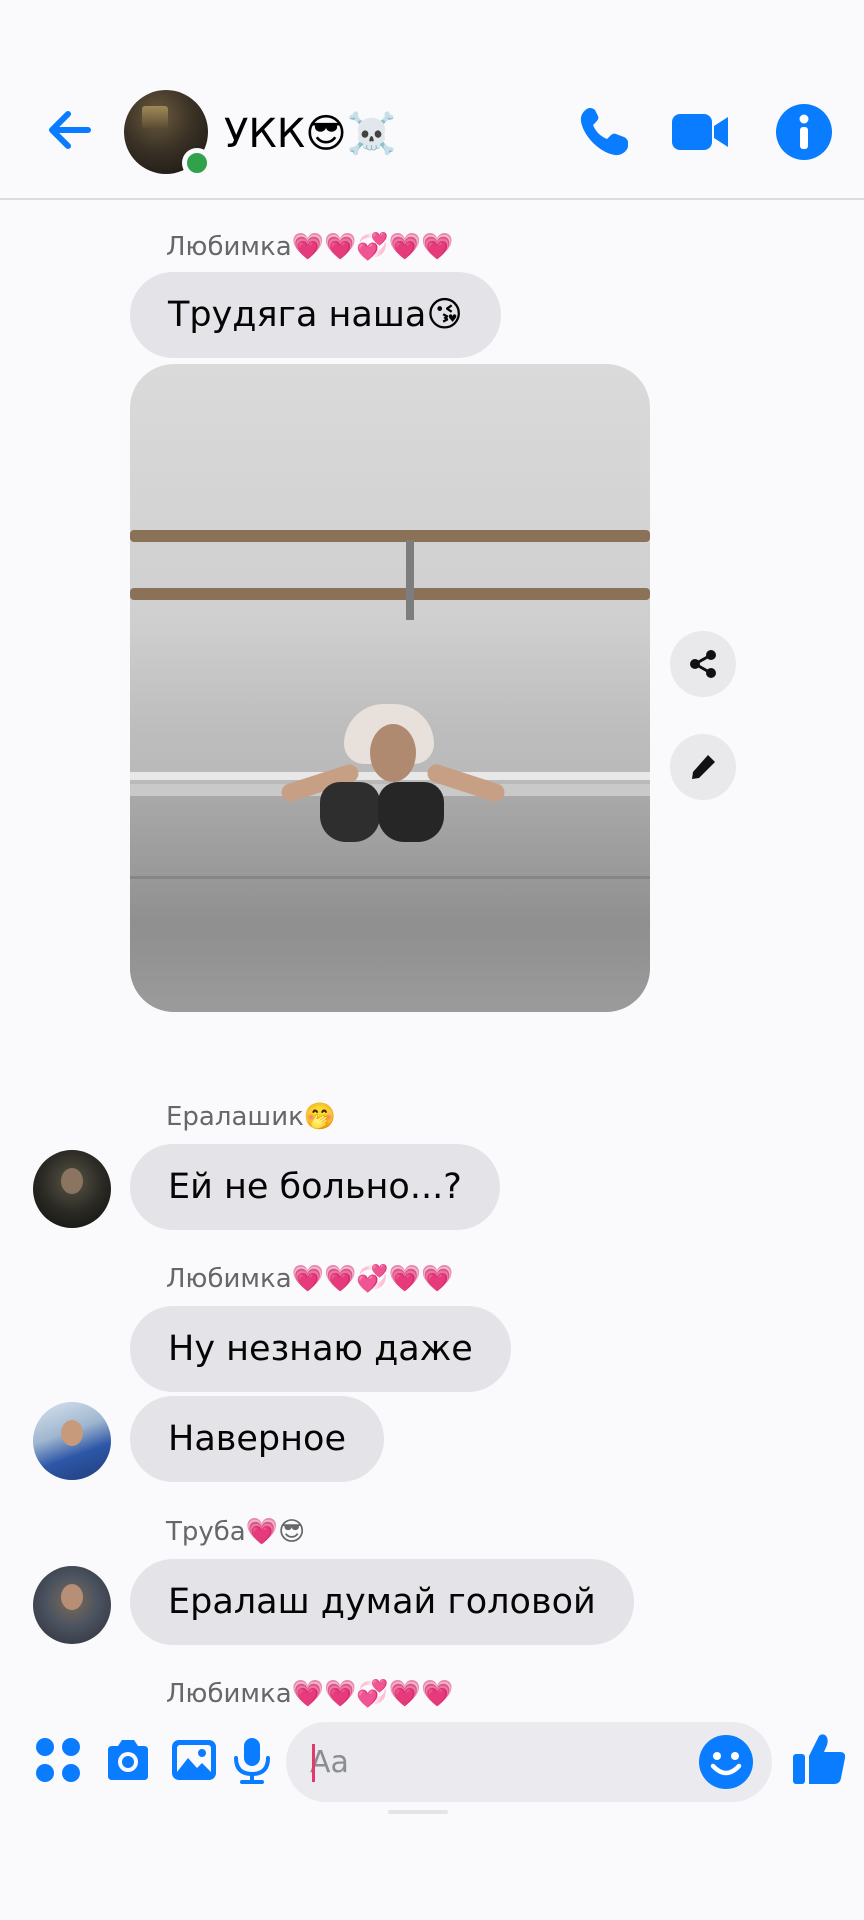 This screenshot has width=864, height=1920. I want to click on avatar-image-detail, so click(155, 117).